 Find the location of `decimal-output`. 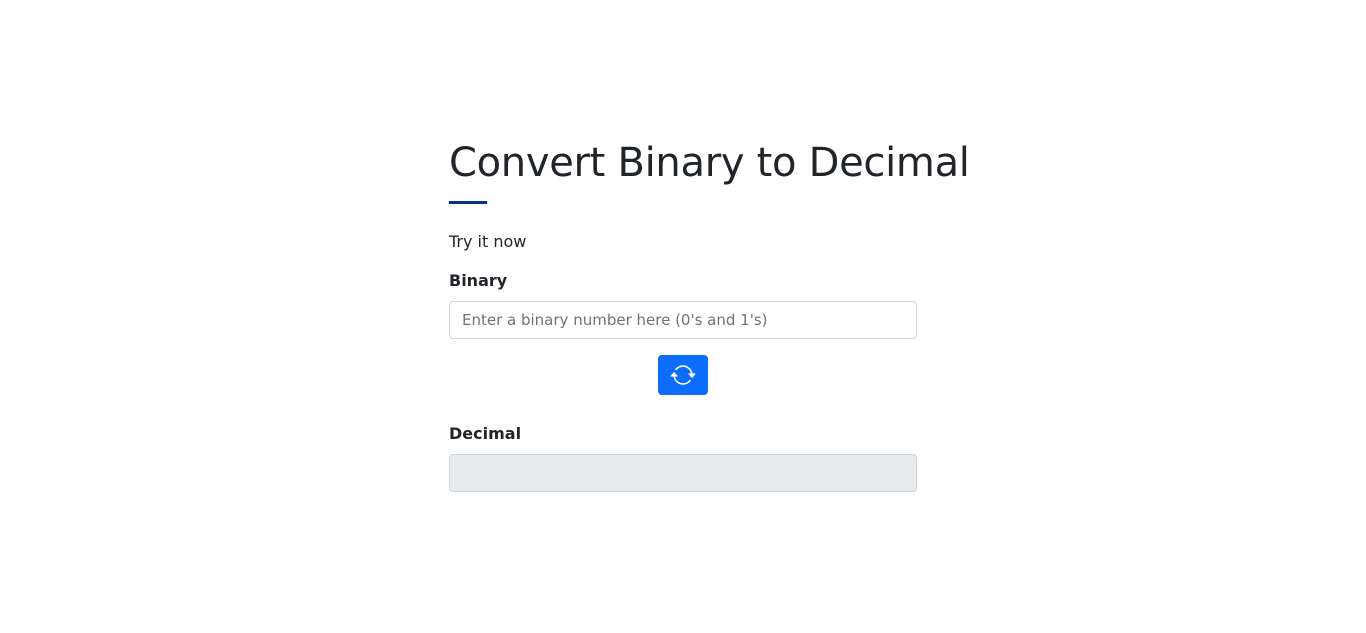

decimal-output is located at coordinates (683, 473).